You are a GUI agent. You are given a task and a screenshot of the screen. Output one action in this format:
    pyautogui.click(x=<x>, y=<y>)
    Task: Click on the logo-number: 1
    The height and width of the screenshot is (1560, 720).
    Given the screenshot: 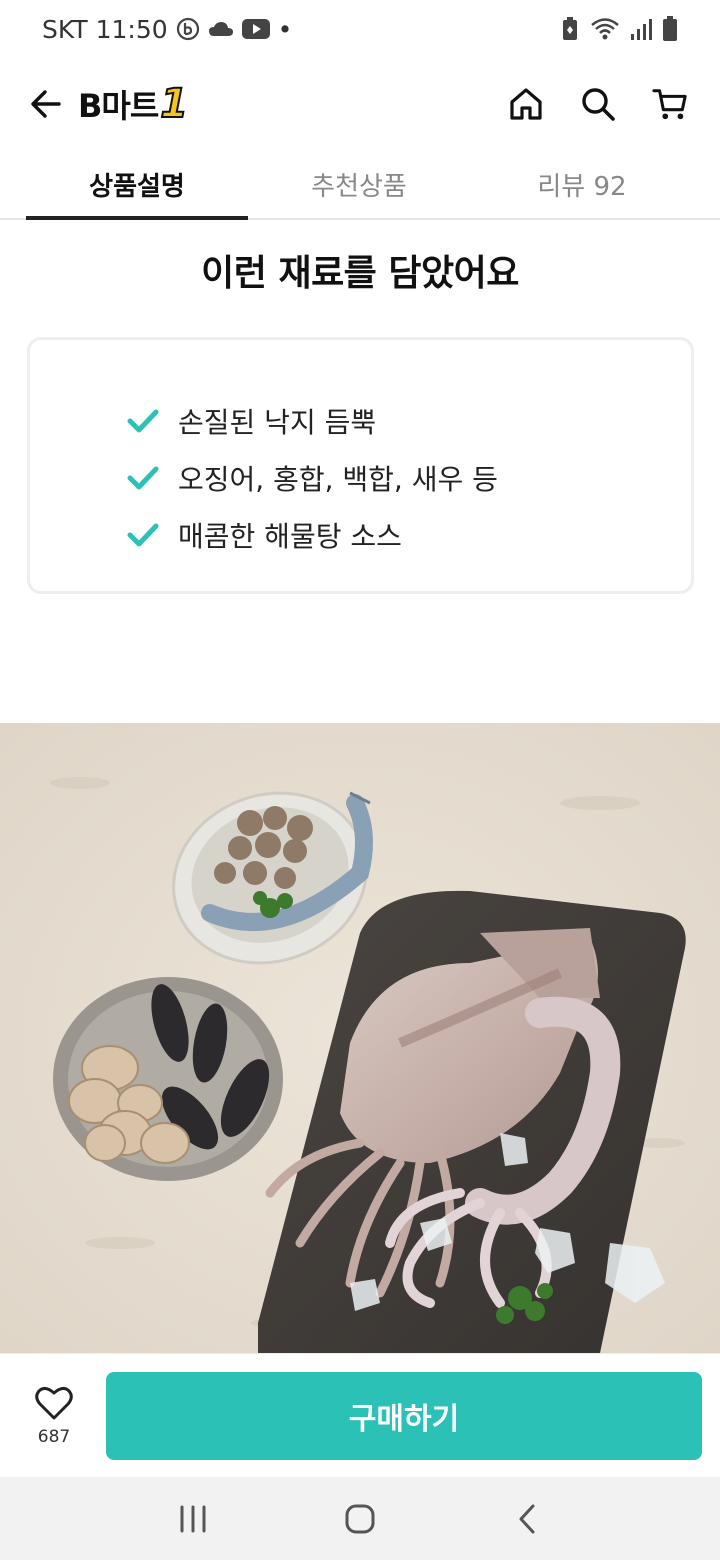 What is the action you would take?
    pyautogui.click(x=174, y=104)
    